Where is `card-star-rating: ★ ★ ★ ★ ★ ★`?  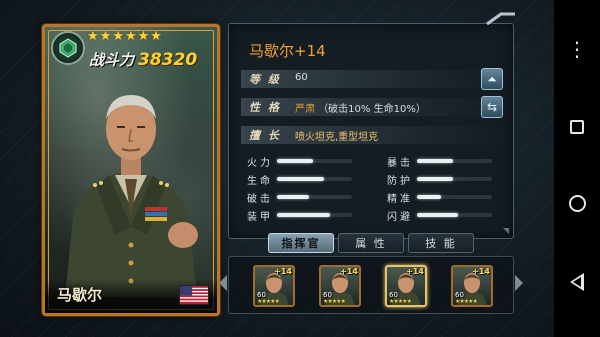 card-star-rating: ★ ★ ★ ★ ★ ★ is located at coordinates (124, 36).